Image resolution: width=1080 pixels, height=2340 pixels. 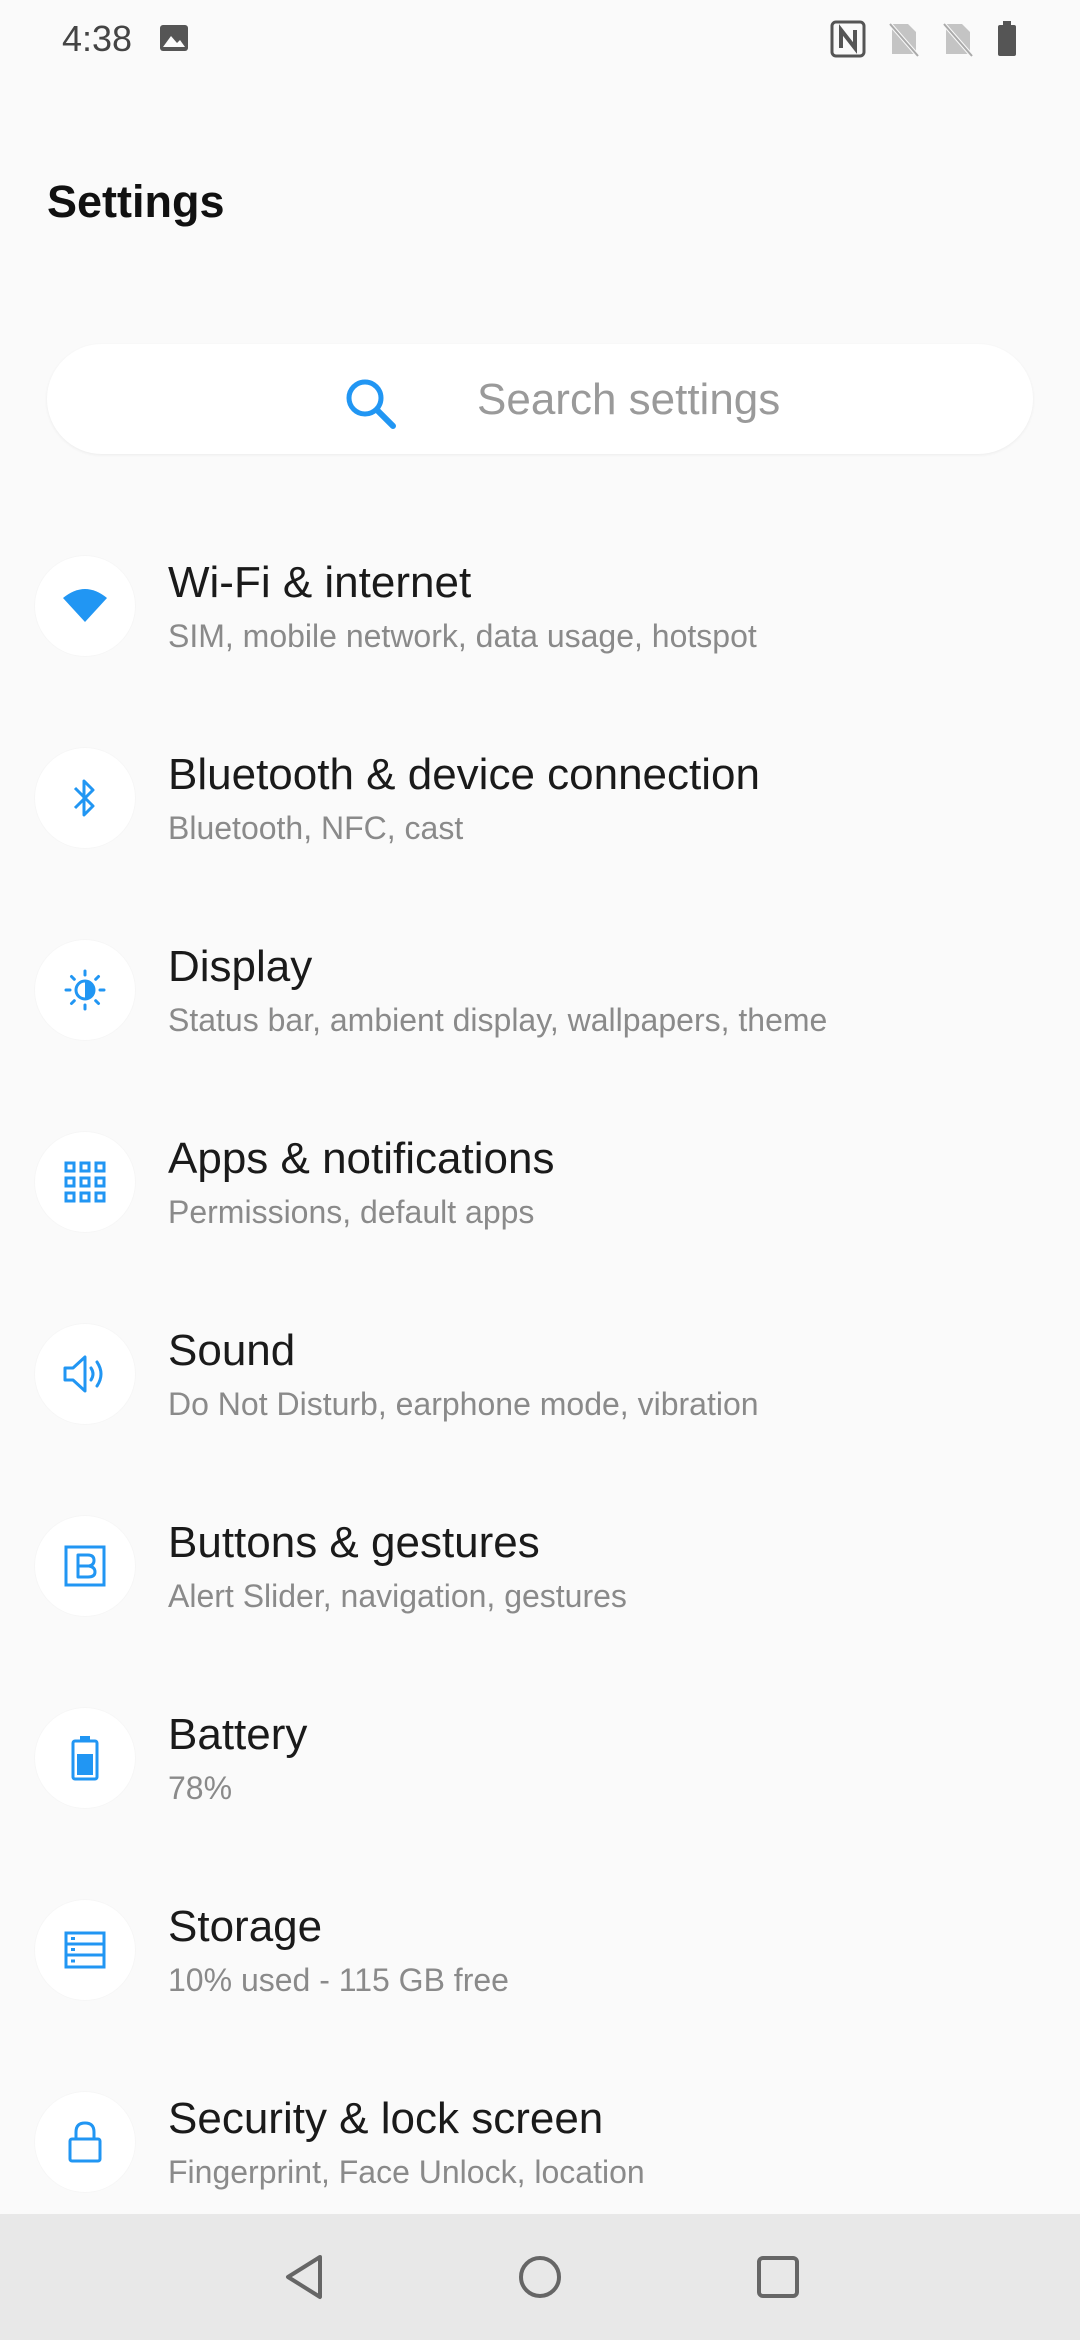 I want to click on setting-title: Wi-Fi & internet, so click(x=320, y=582).